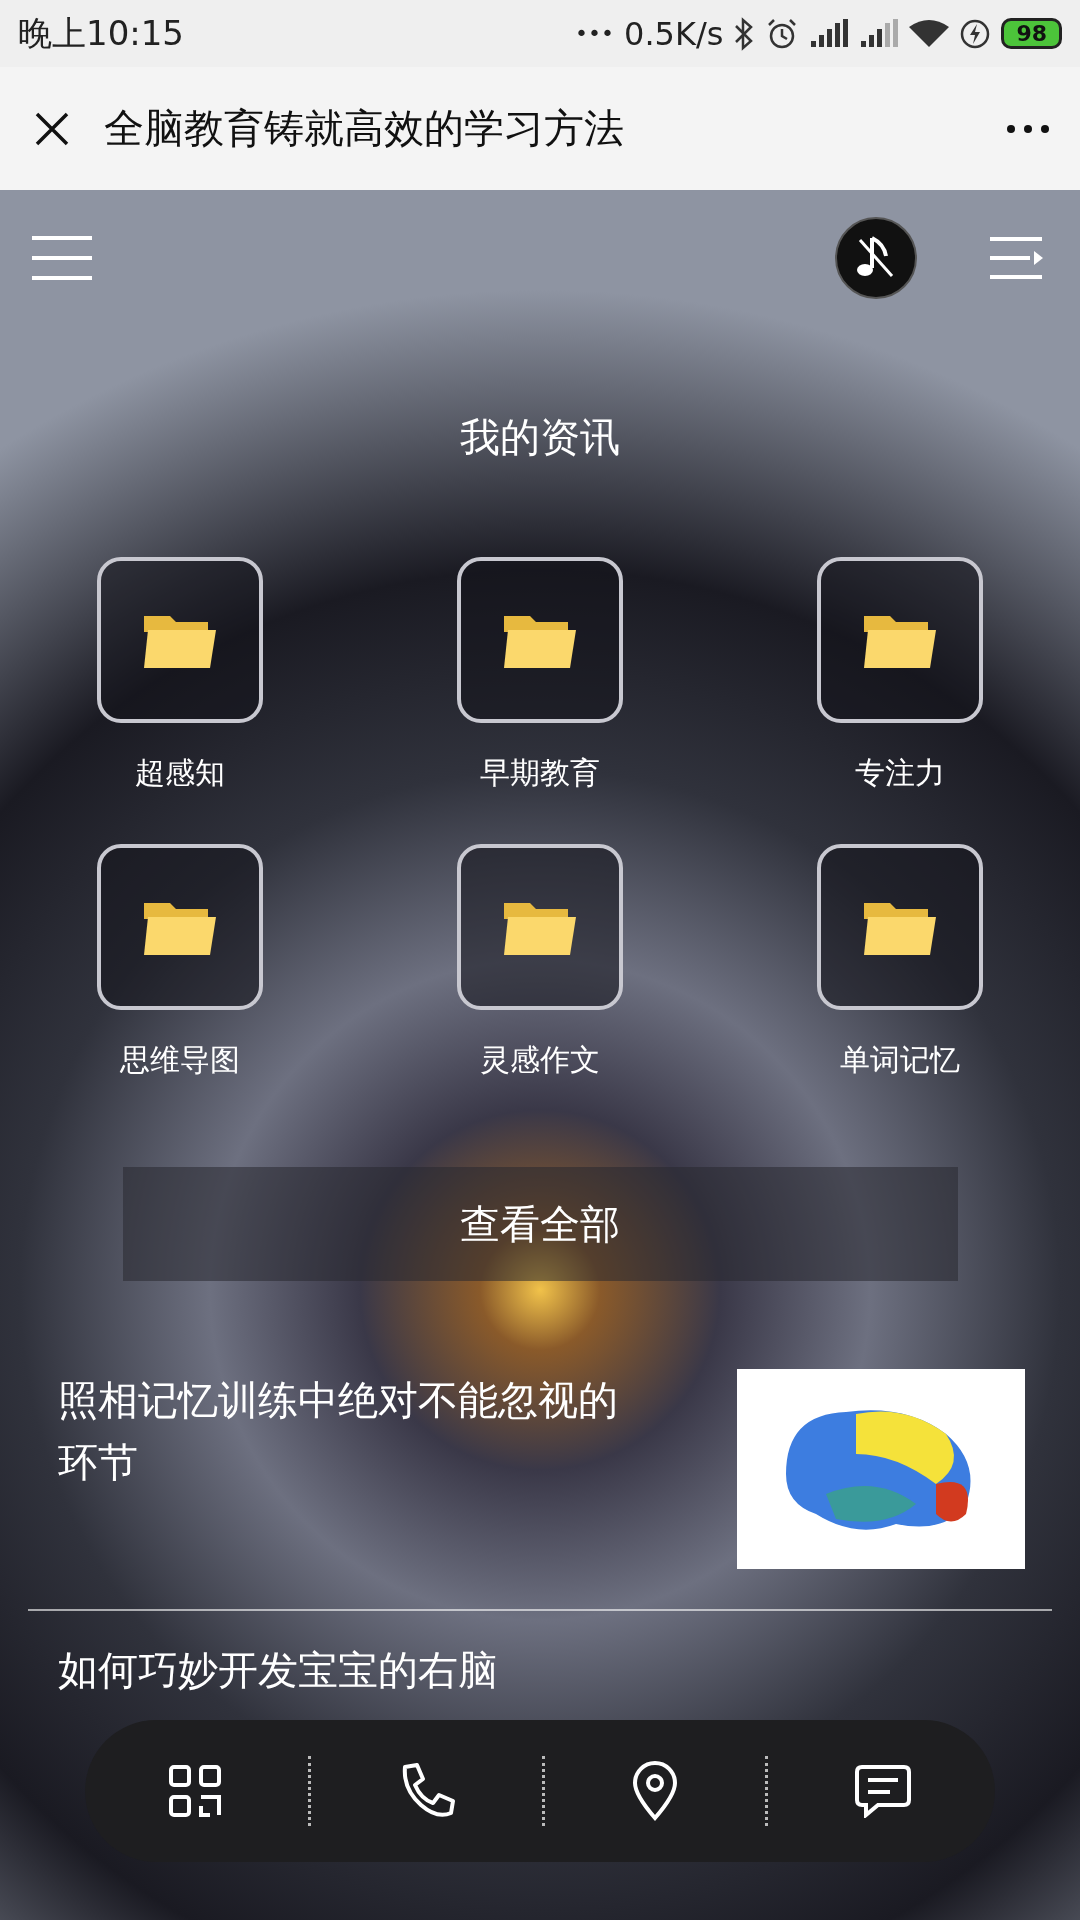 The height and width of the screenshot is (1920, 1080). What do you see at coordinates (1031, 33) in the screenshot?
I see `battery-indicator: 98` at bounding box center [1031, 33].